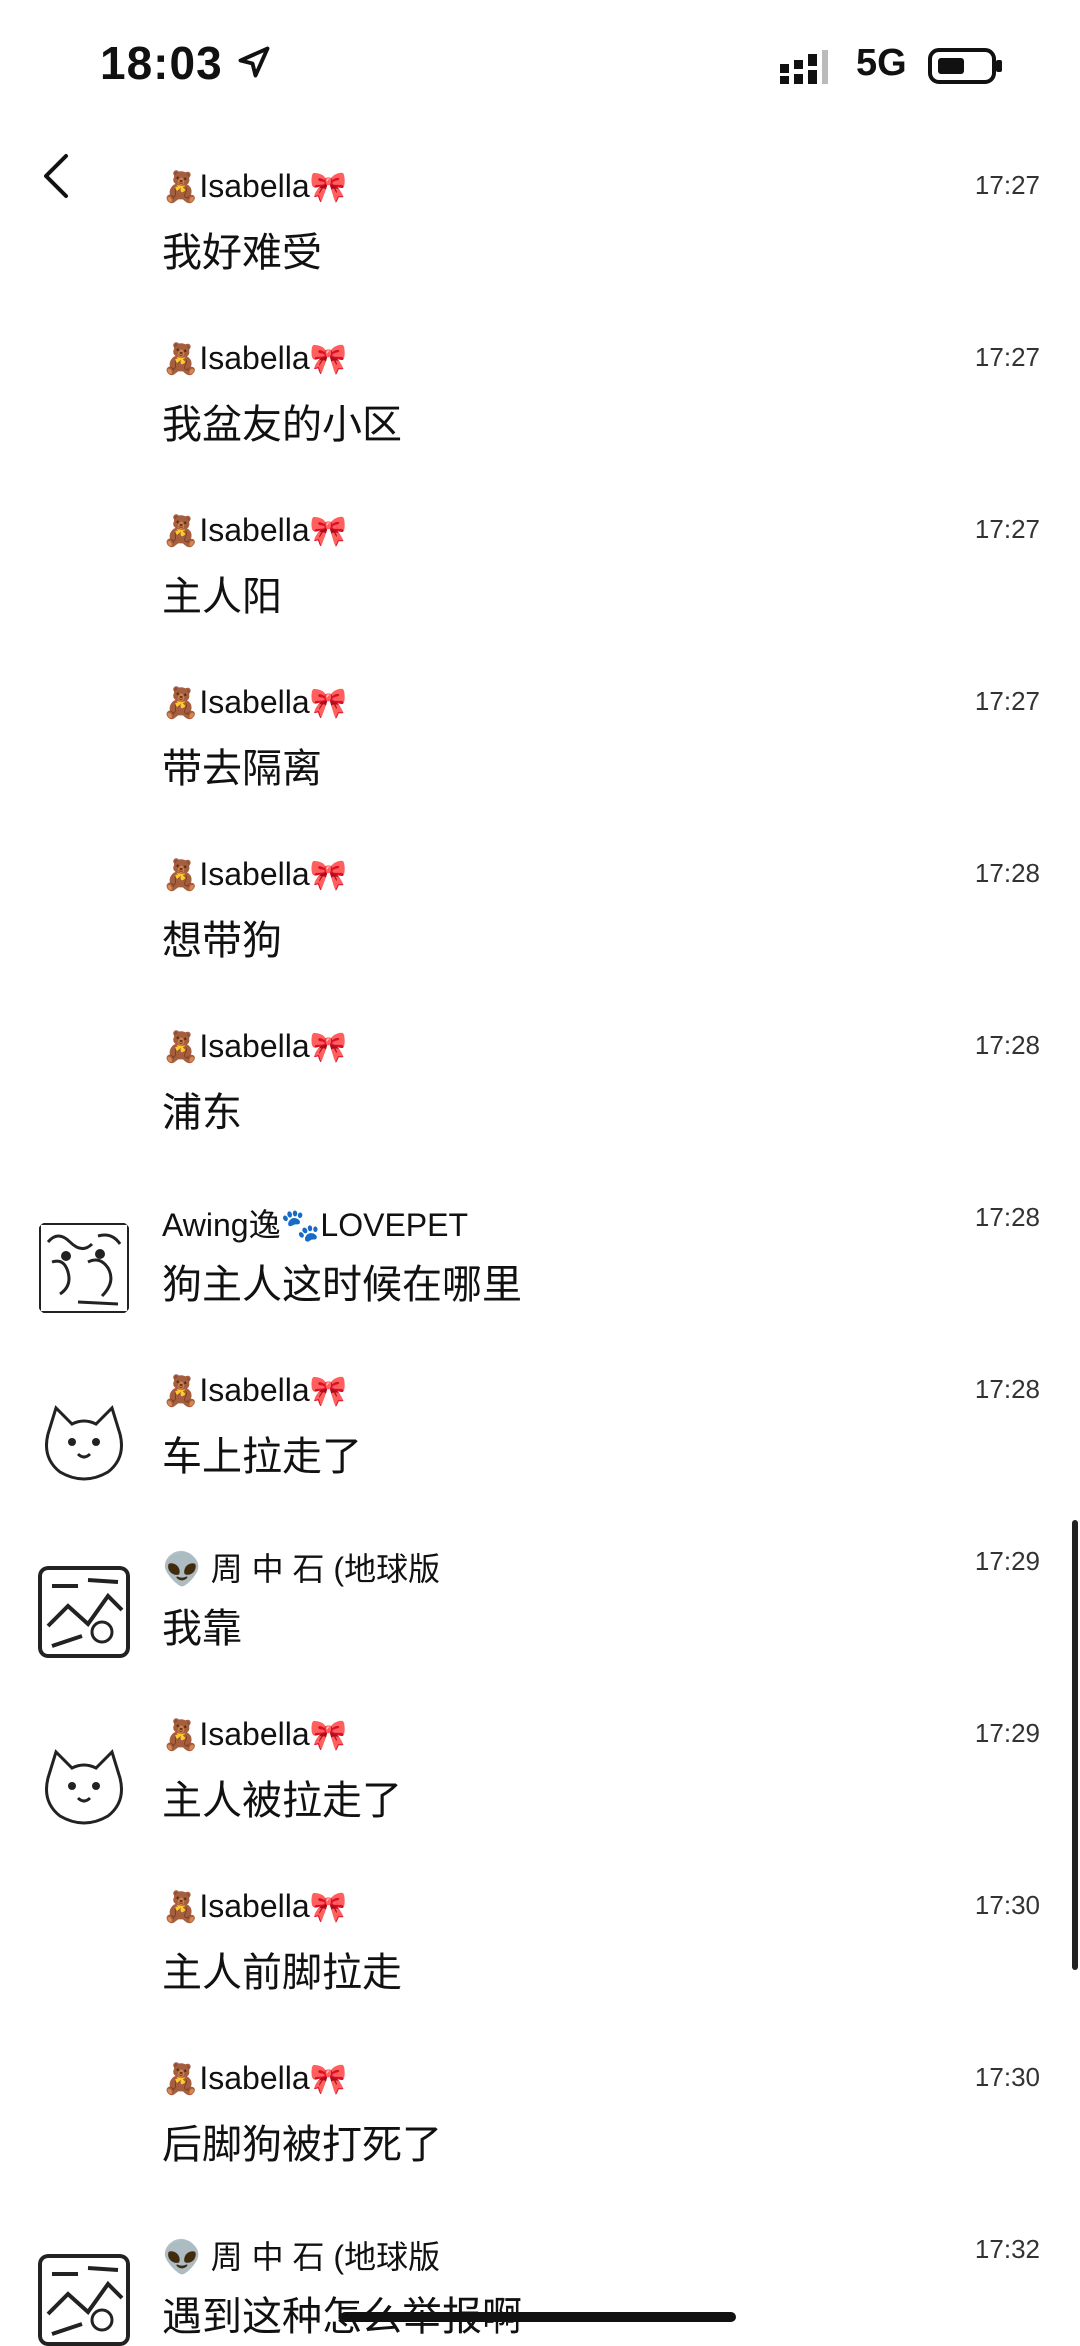  What do you see at coordinates (302, 2145) in the screenshot?
I see `message-text: 后脚狗被打死了` at bounding box center [302, 2145].